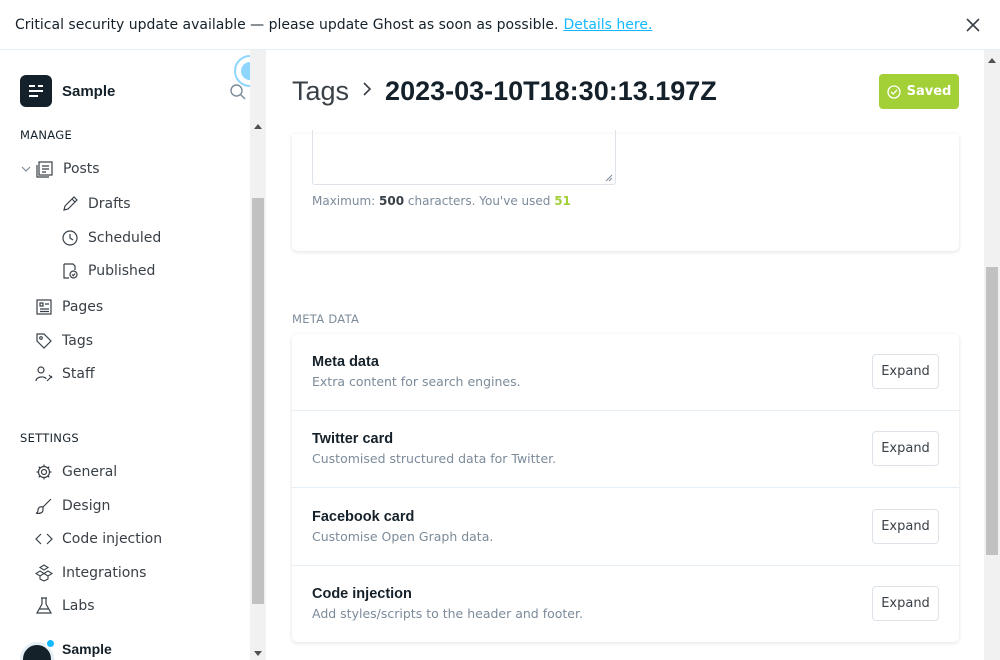  What do you see at coordinates (60, 169) in the screenshot?
I see `sidebar-item-posts: Posts` at bounding box center [60, 169].